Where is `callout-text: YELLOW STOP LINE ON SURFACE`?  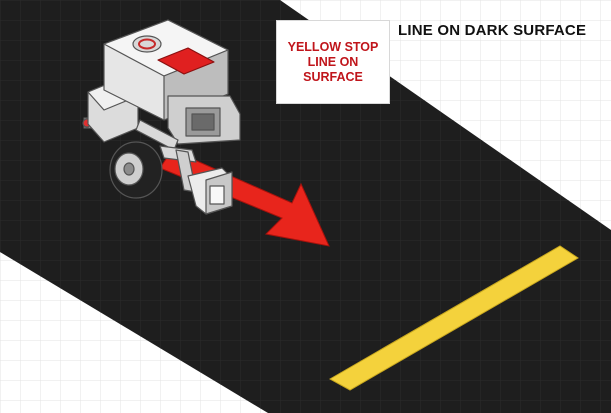
callout-text: YELLOW STOP LINE ON SURFACE is located at coordinates (333, 61).